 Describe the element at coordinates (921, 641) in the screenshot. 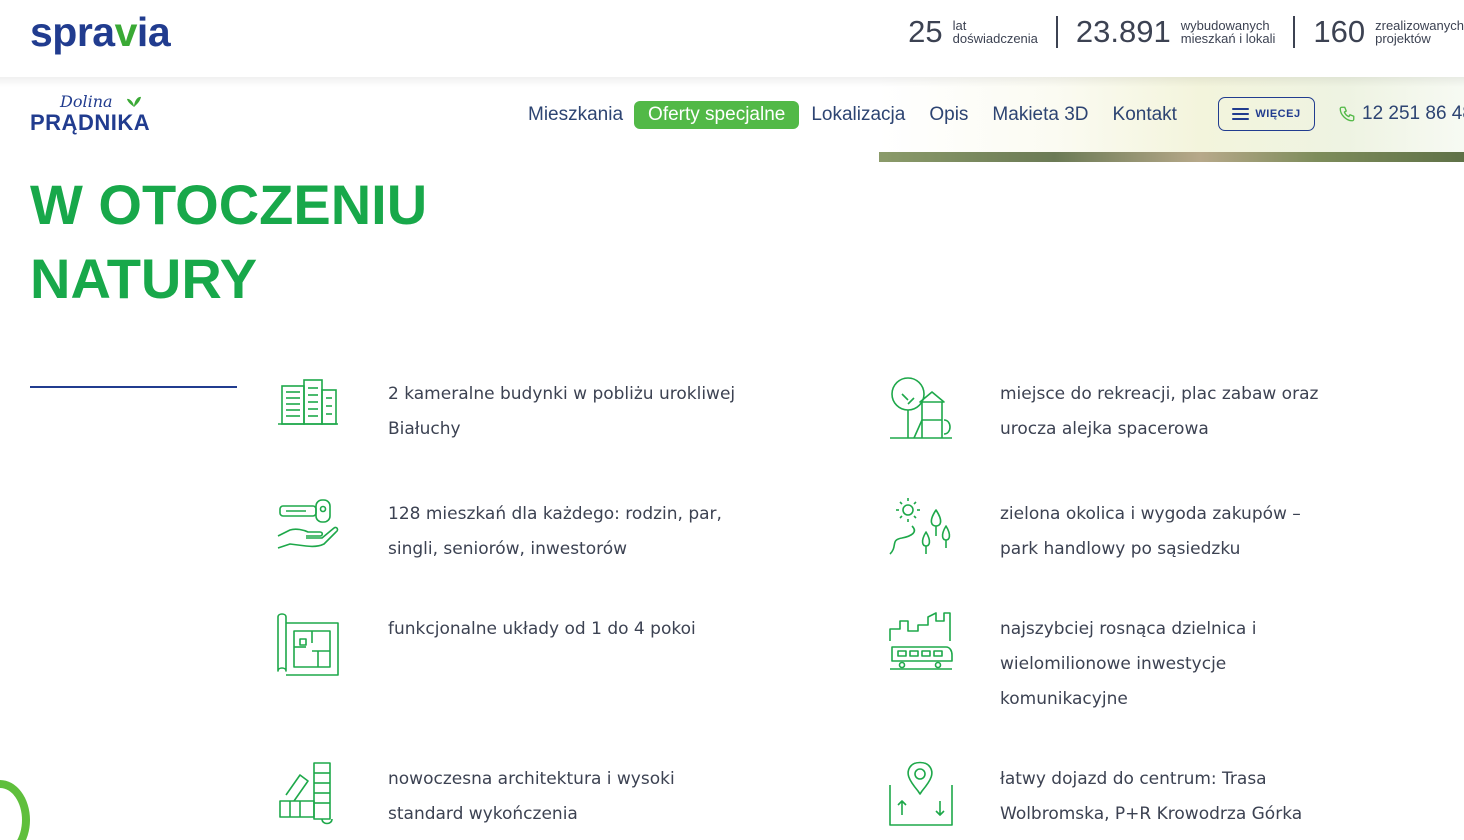

I see `city-train-icon` at that location.